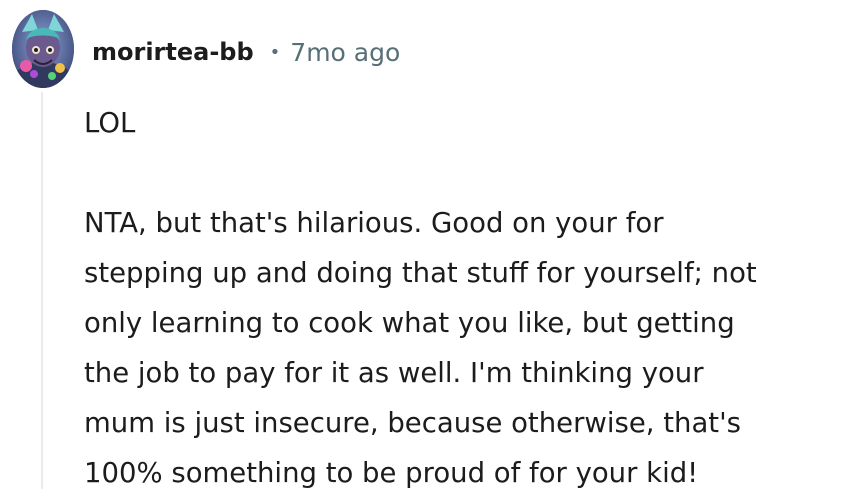 The image size is (855, 498). What do you see at coordinates (110, 123) in the screenshot?
I see `comment-line: LOL` at bounding box center [110, 123].